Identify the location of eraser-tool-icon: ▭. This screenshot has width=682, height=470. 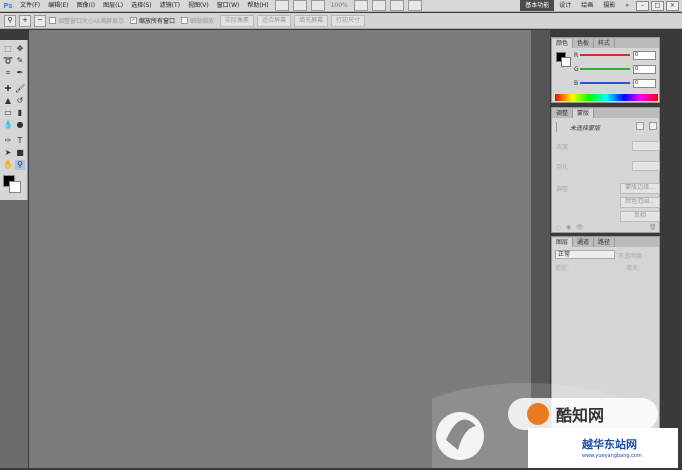
(8, 113).